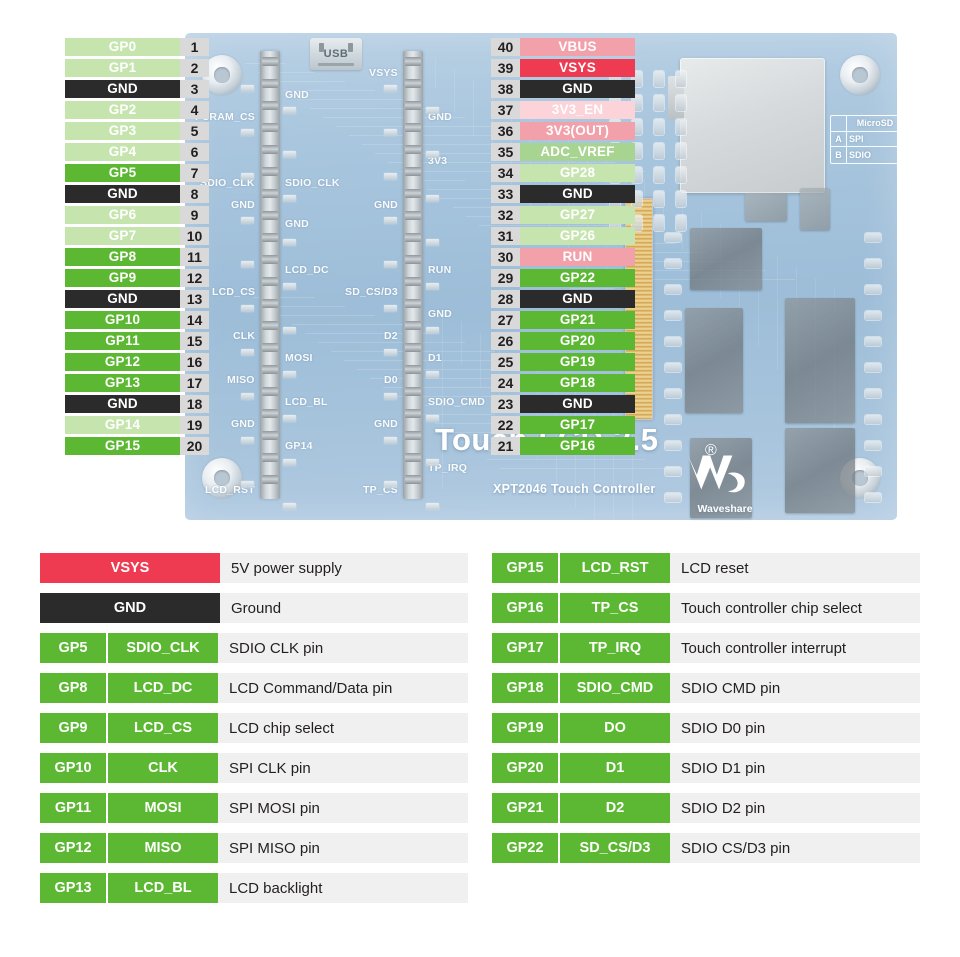  What do you see at coordinates (577, 236) in the screenshot?
I see `pin-label: GP26` at bounding box center [577, 236].